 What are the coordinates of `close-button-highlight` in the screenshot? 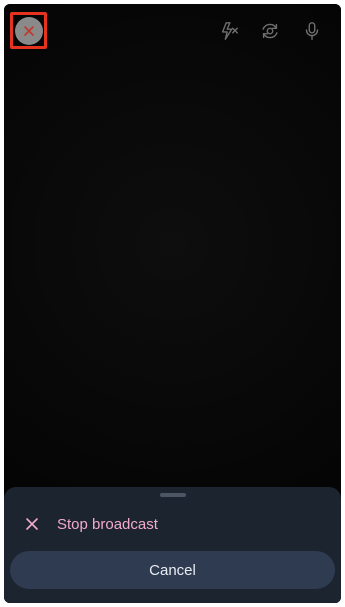 It's located at (28, 30).